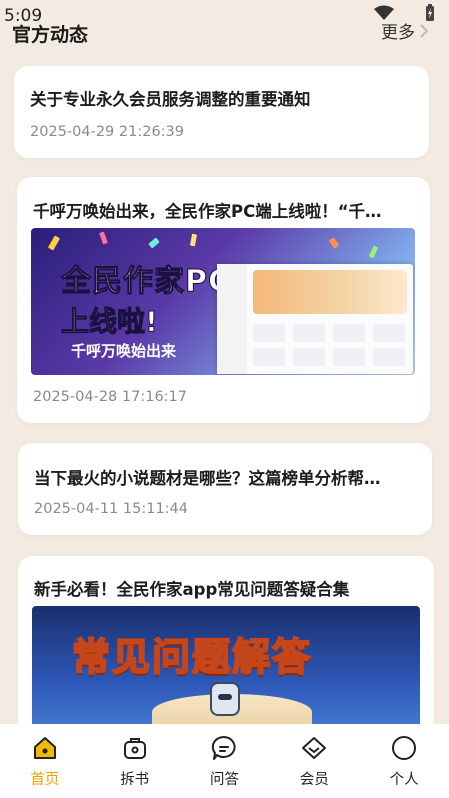 Image resolution: width=449 pixels, height=798 pixels. Describe the element at coordinates (45, 761) in the screenshot. I see `nav-item-home: 首页` at that location.